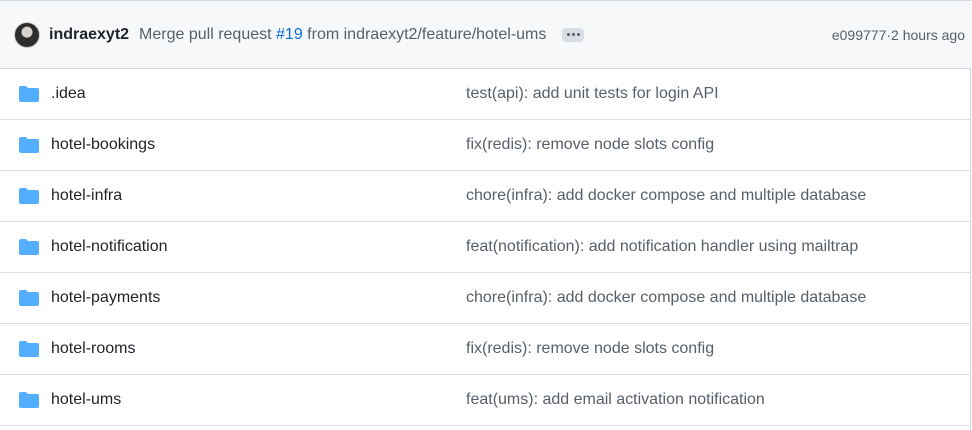 The width and height of the screenshot is (972, 430). What do you see at coordinates (573, 34) in the screenshot?
I see `expand-commit-button` at bounding box center [573, 34].